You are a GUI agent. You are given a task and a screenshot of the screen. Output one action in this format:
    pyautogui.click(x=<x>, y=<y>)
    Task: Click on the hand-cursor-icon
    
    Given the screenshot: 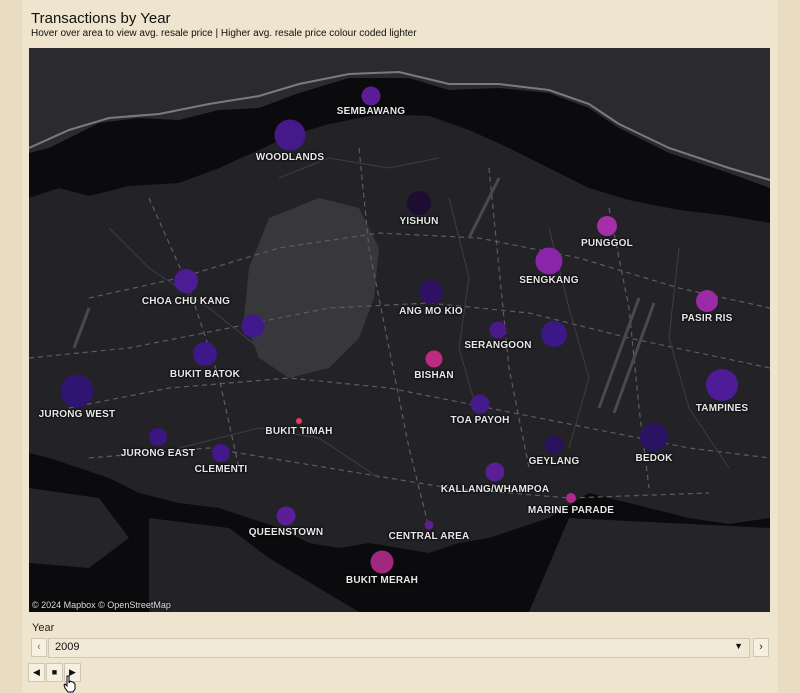 What is the action you would take?
    pyautogui.click(x=69, y=684)
    